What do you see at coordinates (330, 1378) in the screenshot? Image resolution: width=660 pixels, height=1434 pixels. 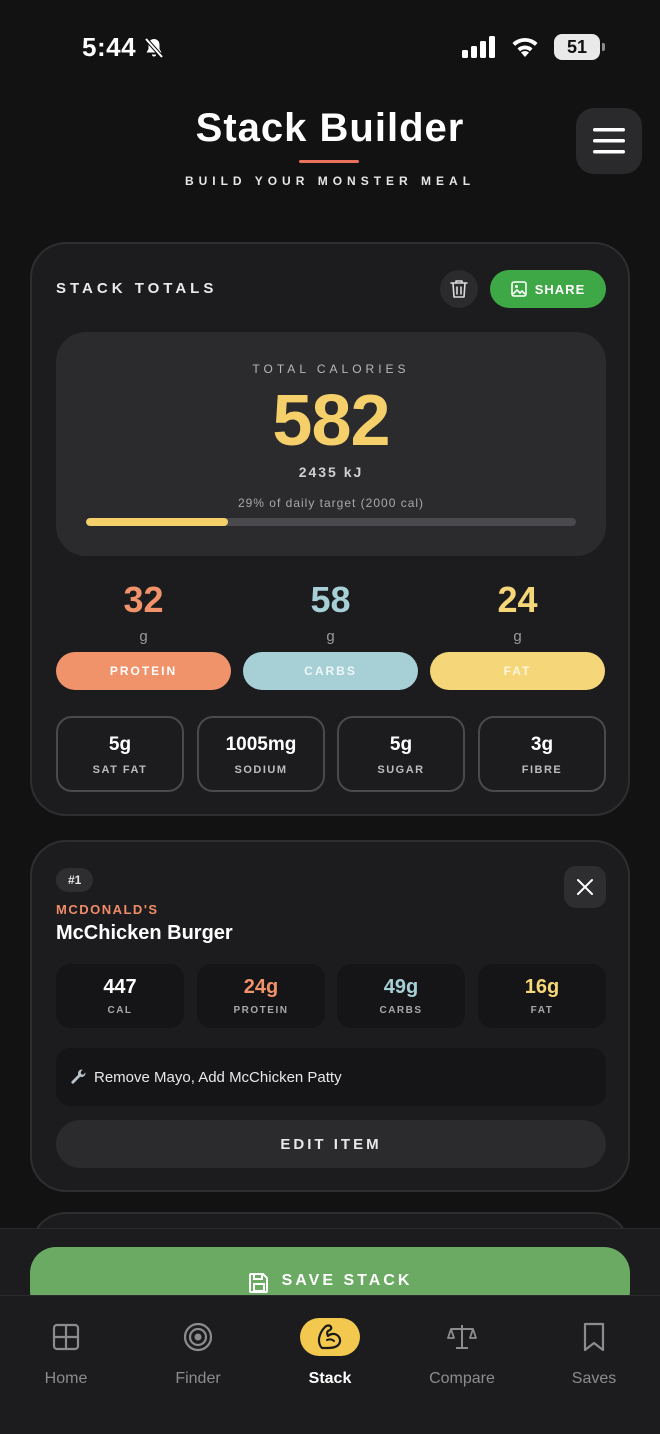 I see `tab-stack-label: Stack` at bounding box center [330, 1378].